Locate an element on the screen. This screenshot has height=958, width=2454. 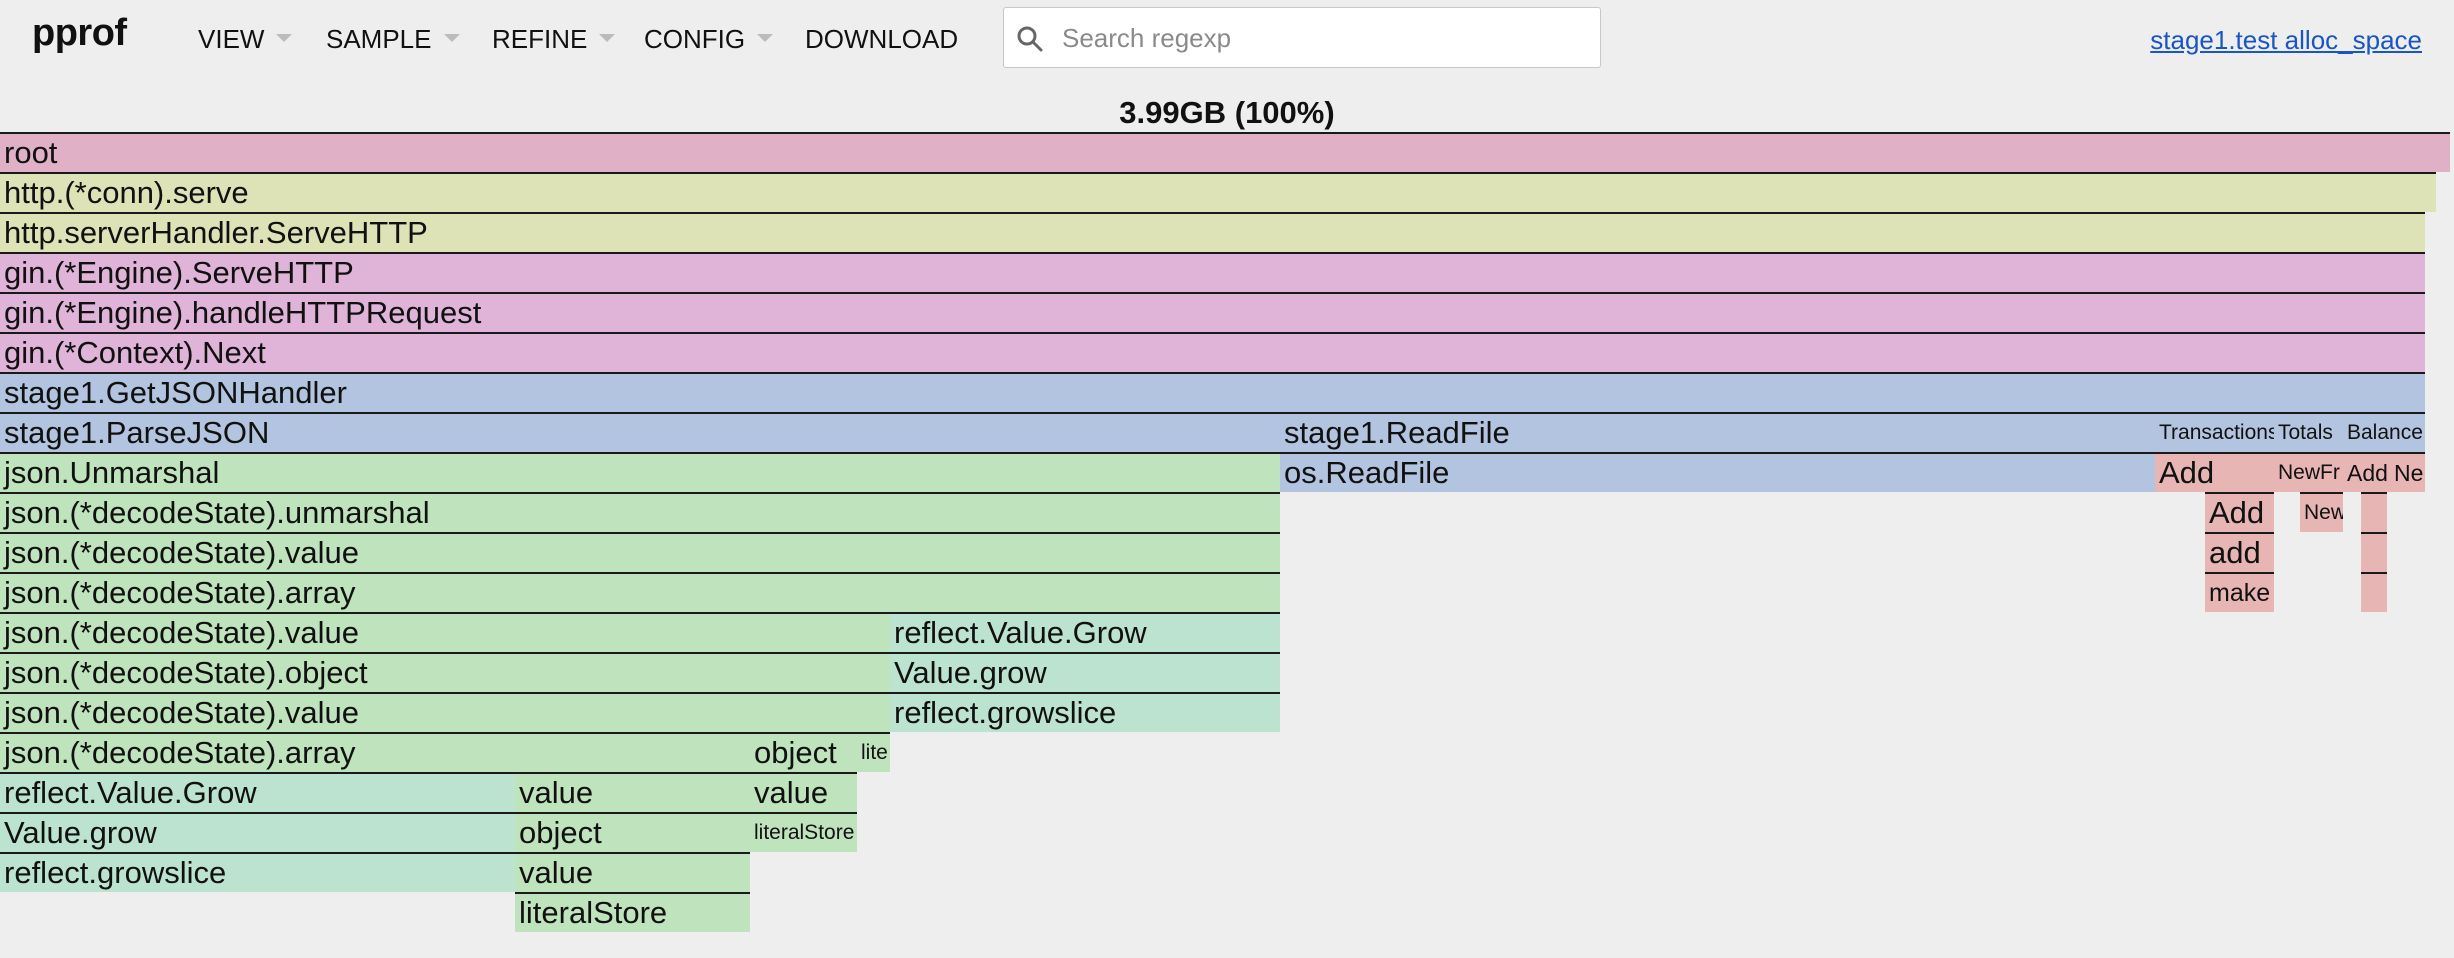
flame-frame: make is located at coordinates (2239, 592).